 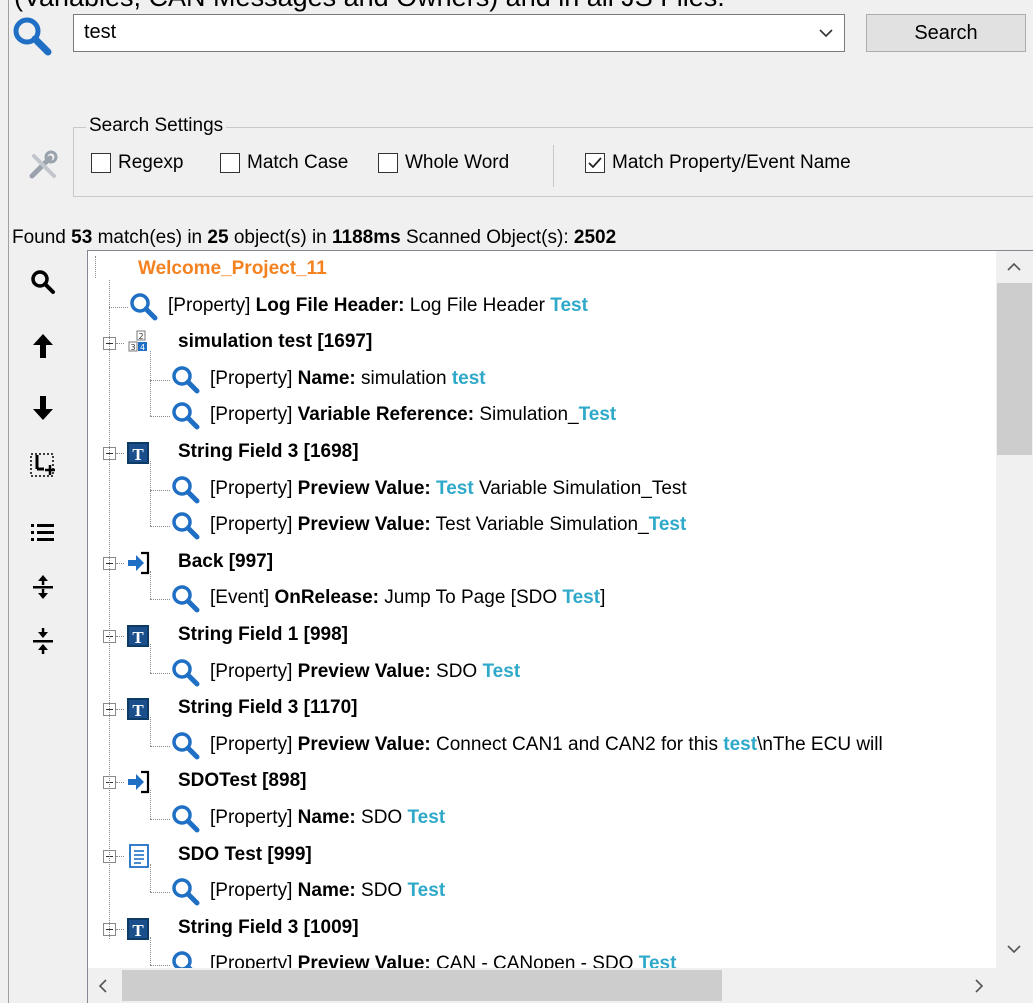 What do you see at coordinates (100, 32) in the screenshot?
I see `search-input-value: test` at bounding box center [100, 32].